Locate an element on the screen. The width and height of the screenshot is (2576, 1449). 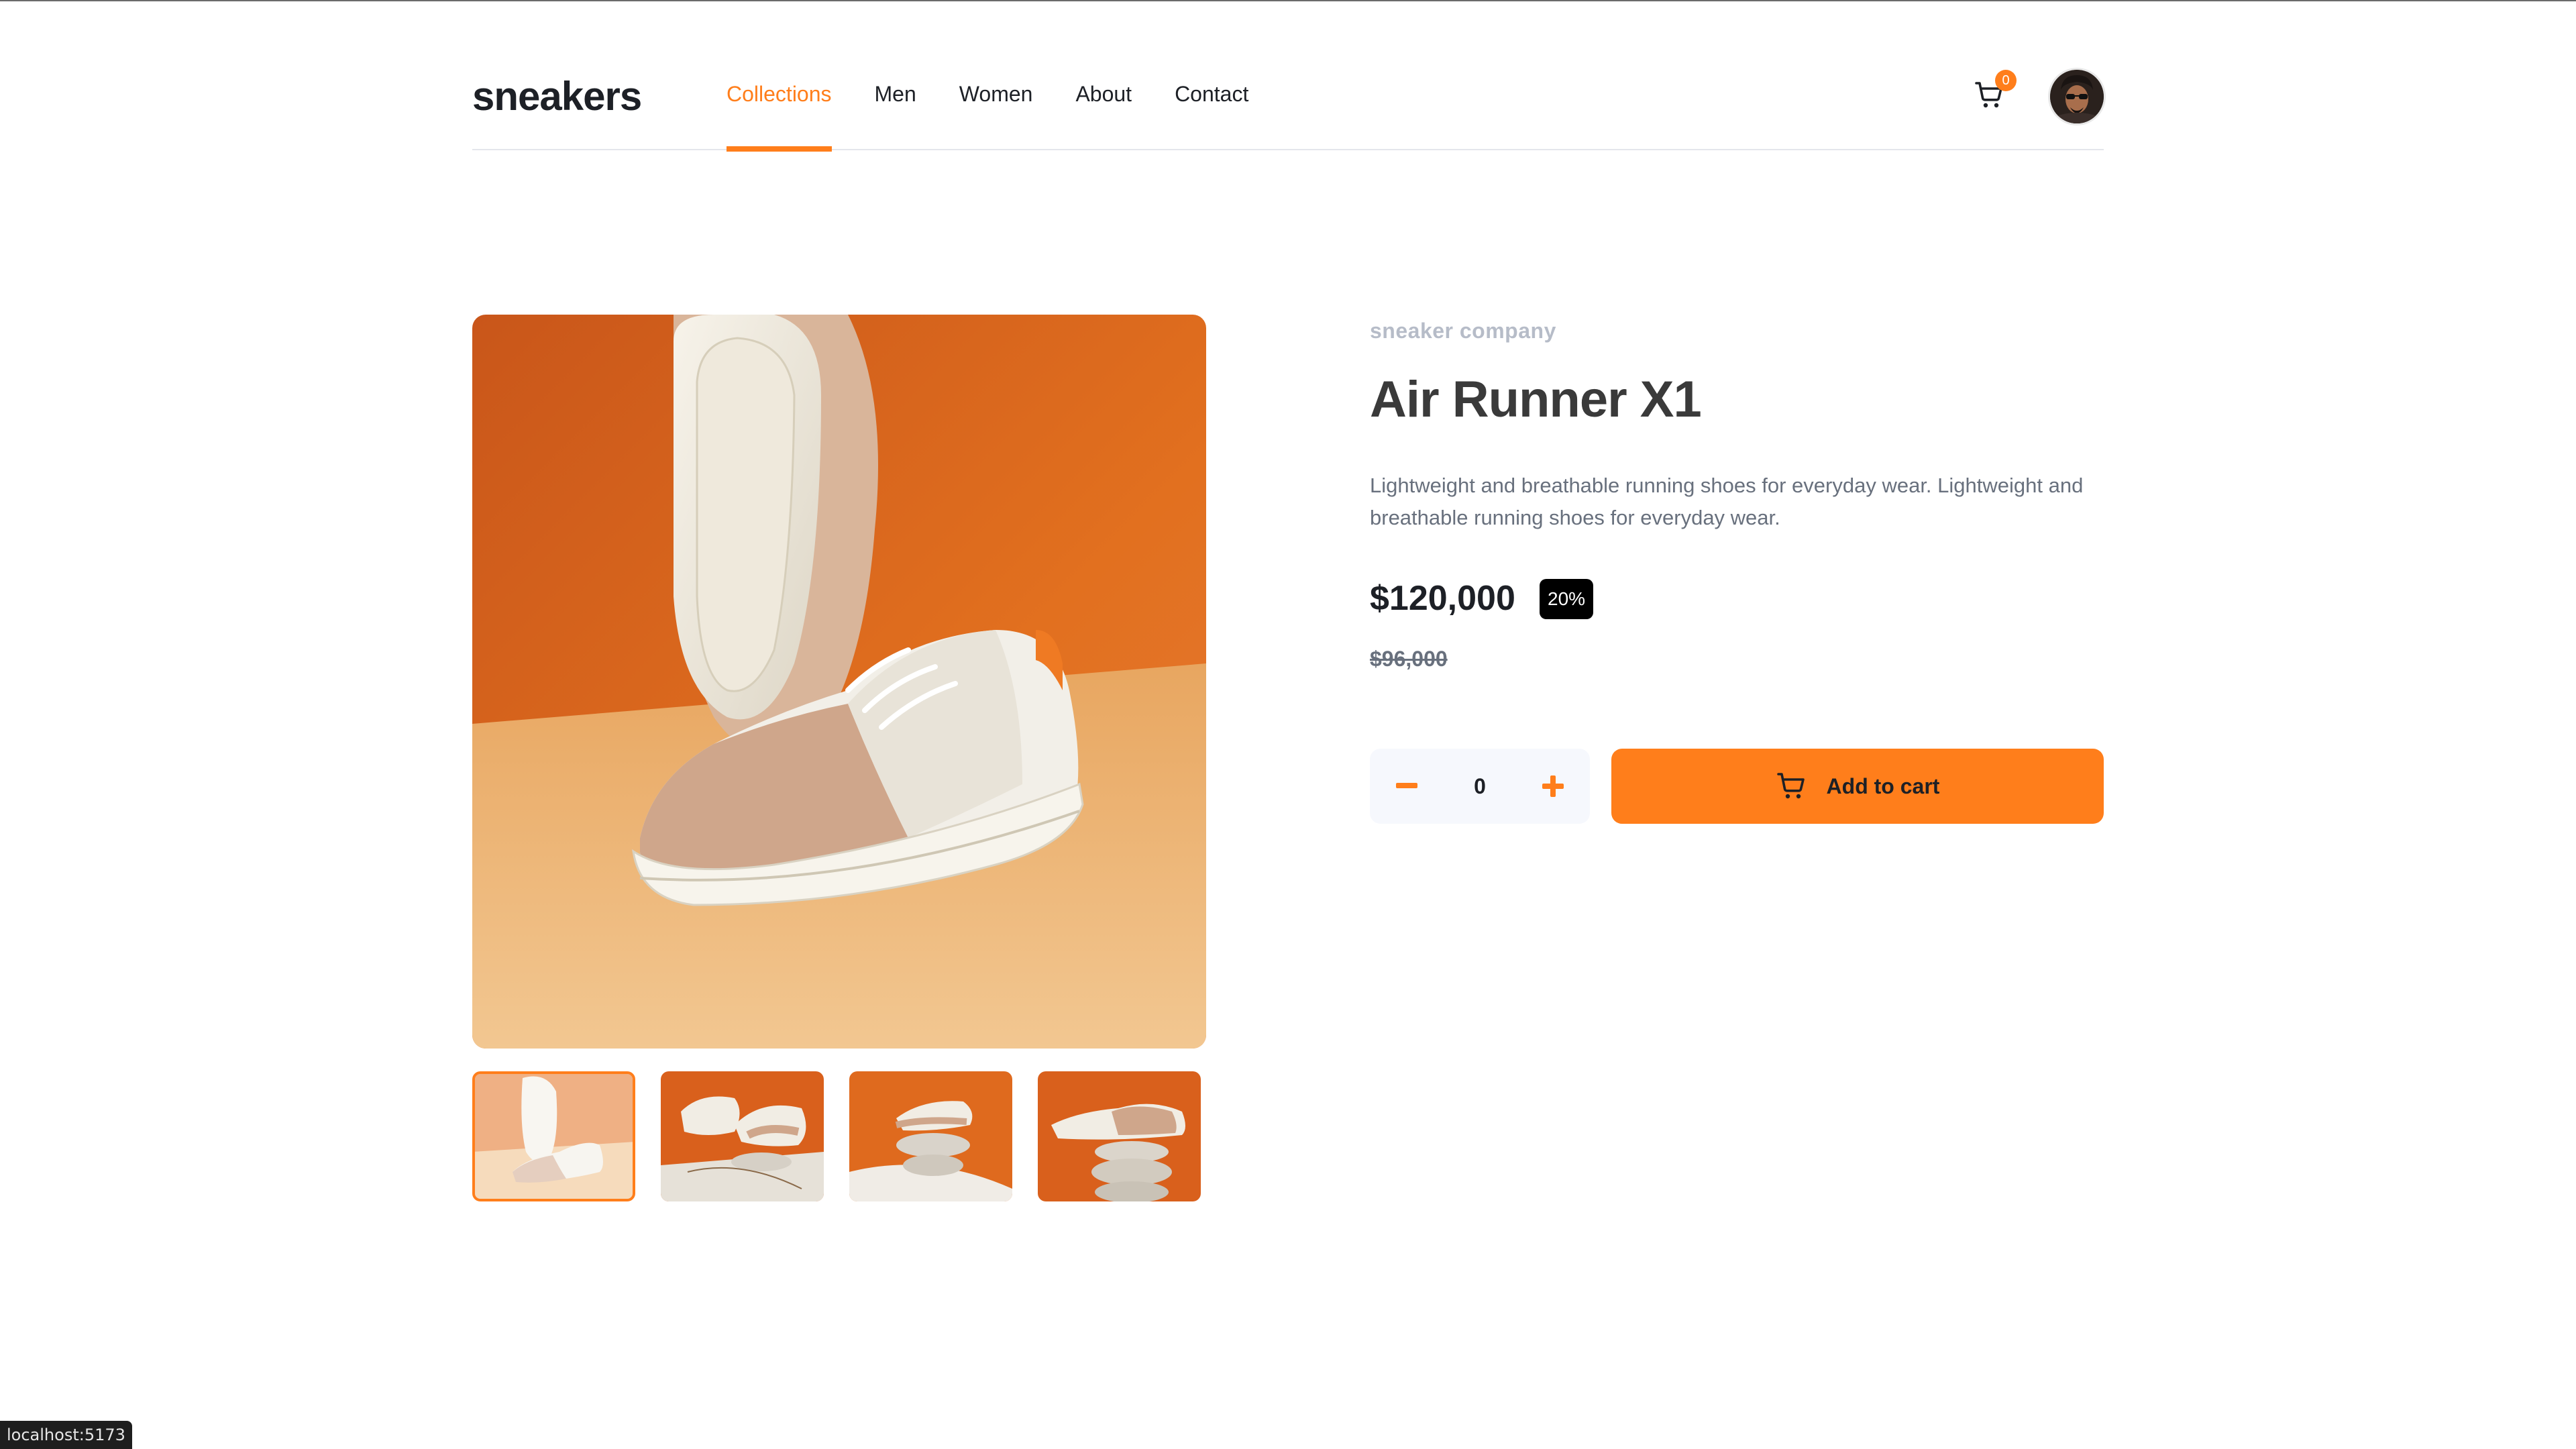
thumbnail-strip is located at coordinates (836, 1136).